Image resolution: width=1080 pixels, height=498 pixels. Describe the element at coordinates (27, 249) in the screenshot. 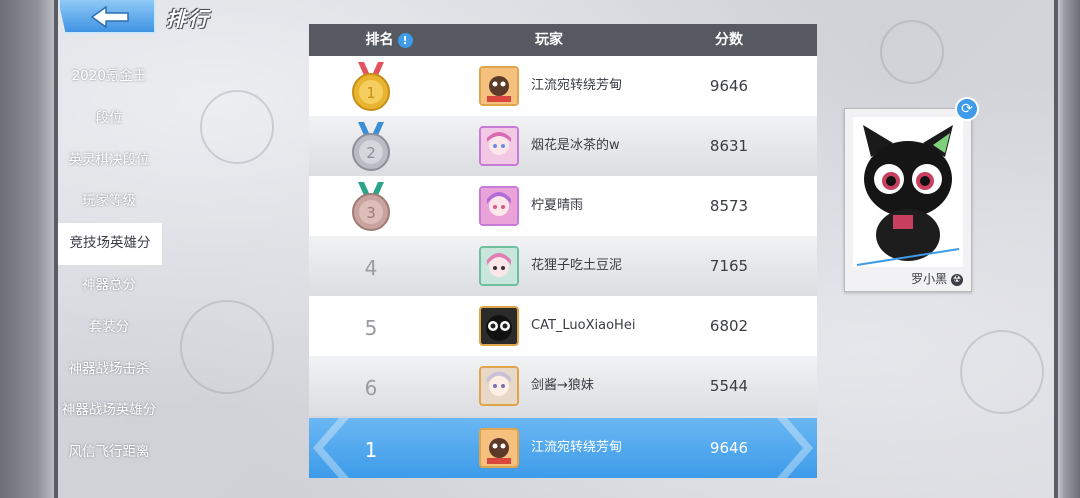

I see `left-frame` at that location.